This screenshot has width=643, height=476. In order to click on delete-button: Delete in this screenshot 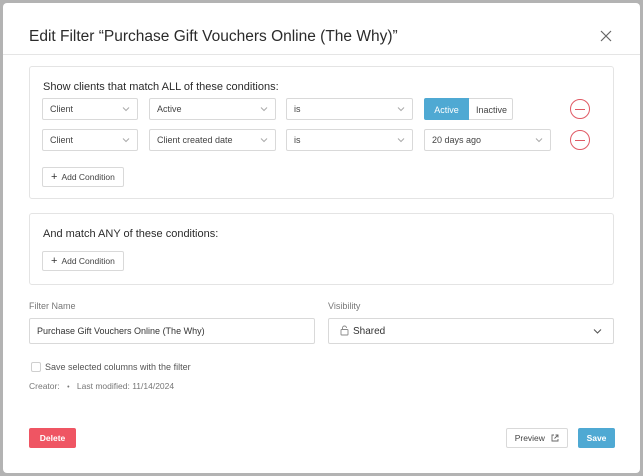, I will do `click(52, 438)`.